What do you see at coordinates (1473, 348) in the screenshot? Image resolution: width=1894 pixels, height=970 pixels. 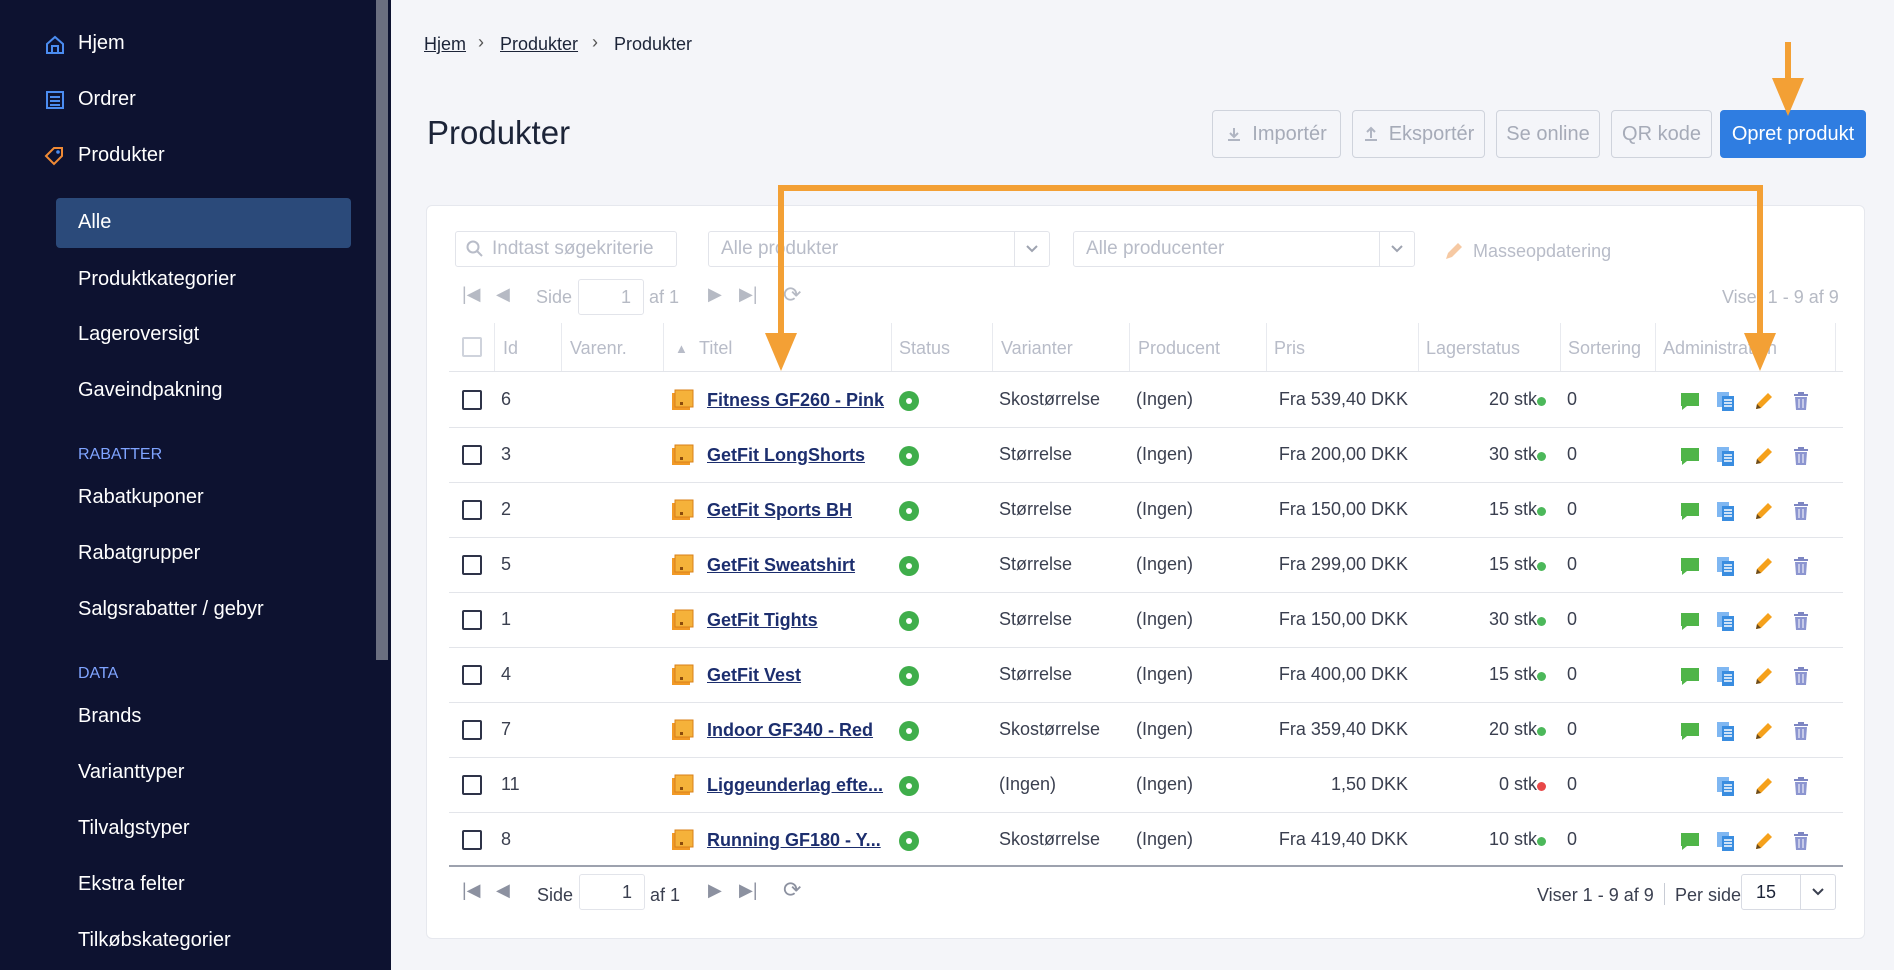 I see `col-lagerstatus: Lagerstatus` at bounding box center [1473, 348].